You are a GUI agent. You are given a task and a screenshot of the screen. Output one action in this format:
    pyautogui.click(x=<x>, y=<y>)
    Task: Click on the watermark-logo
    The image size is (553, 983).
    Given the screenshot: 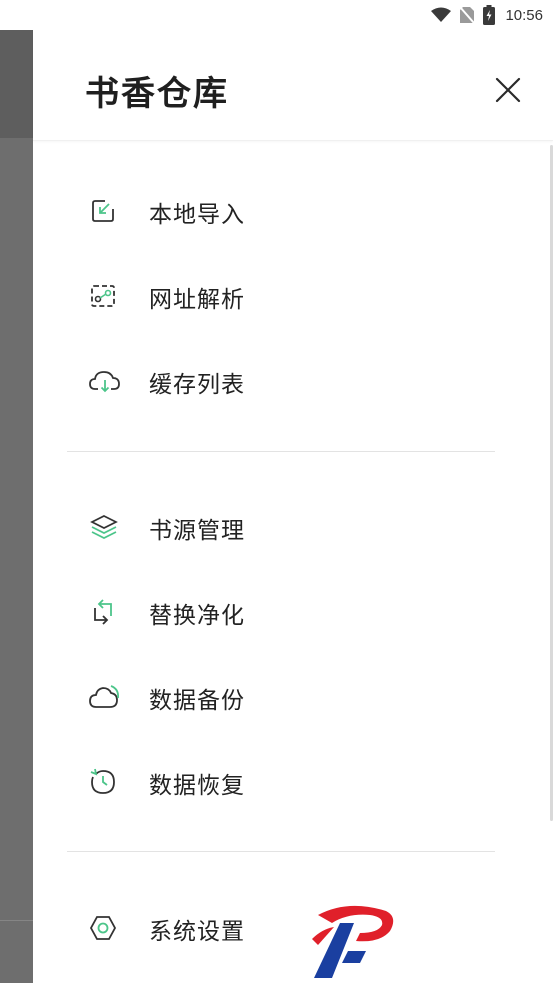 What is the action you would take?
    pyautogui.click(x=353, y=940)
    